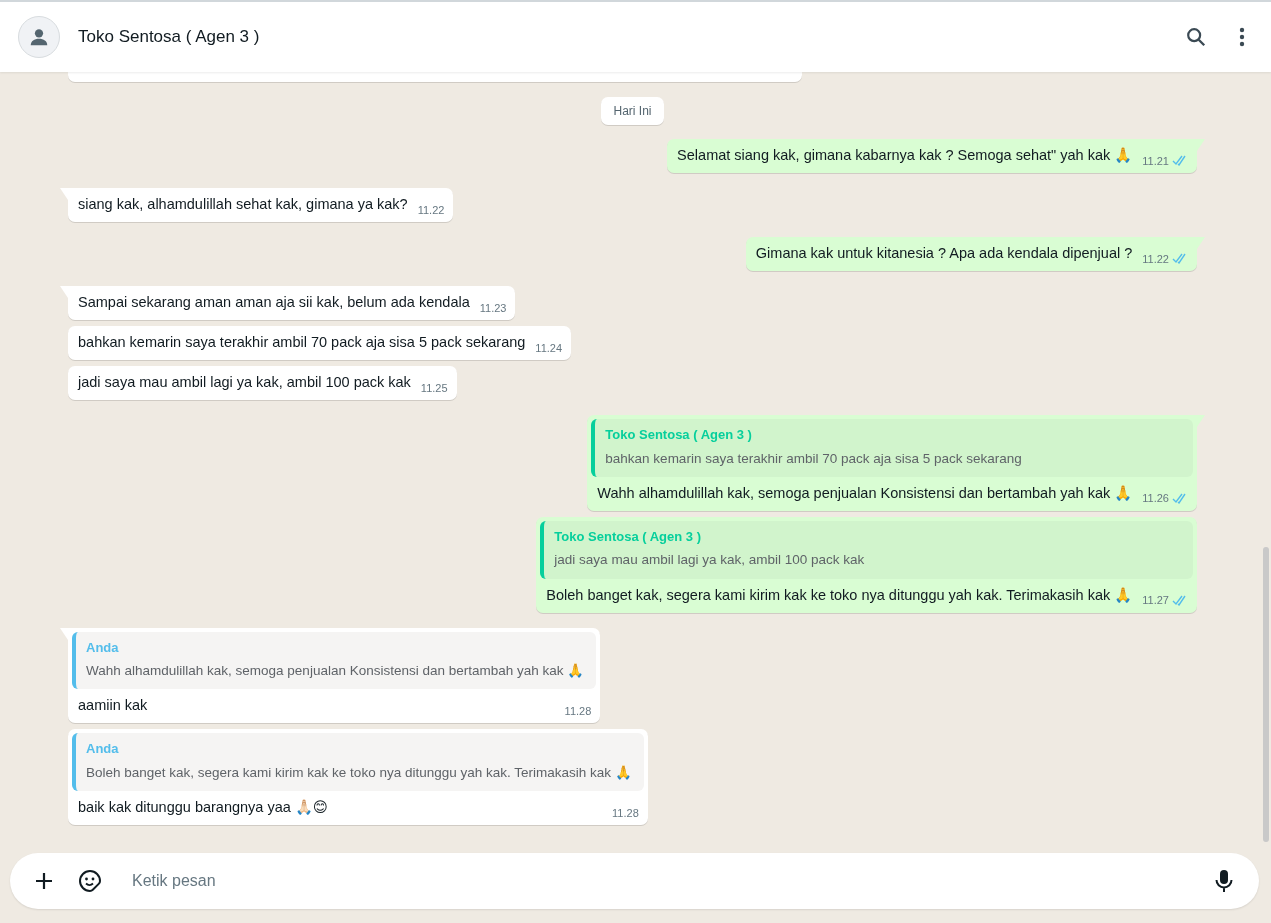  I want to click on message-time: 11.26, so click(1155, 499).